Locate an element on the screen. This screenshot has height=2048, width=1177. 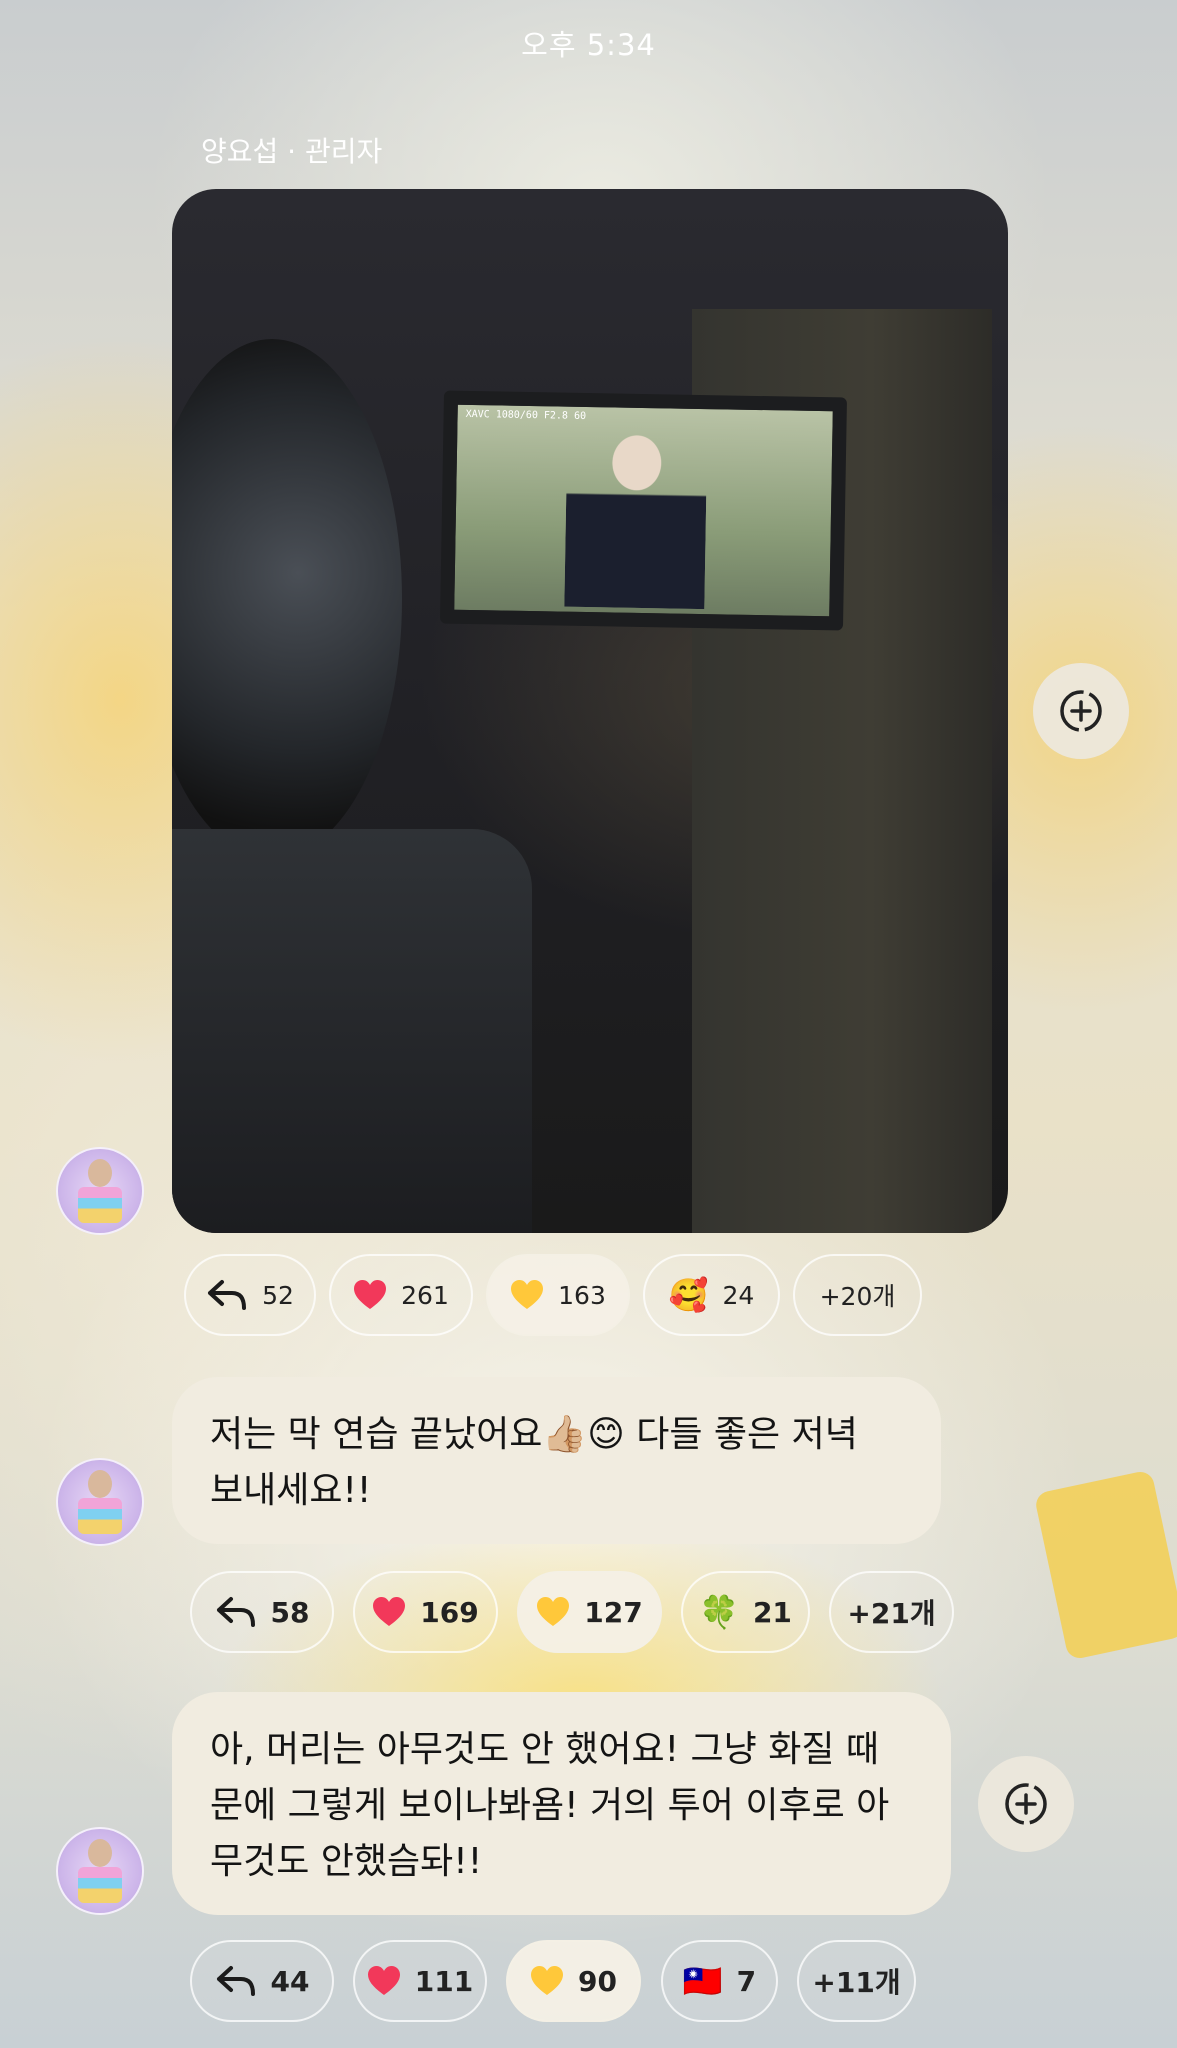
reaction-chip-smiling-hearts: 🥰 24 is located at coordinates (711, 1295).